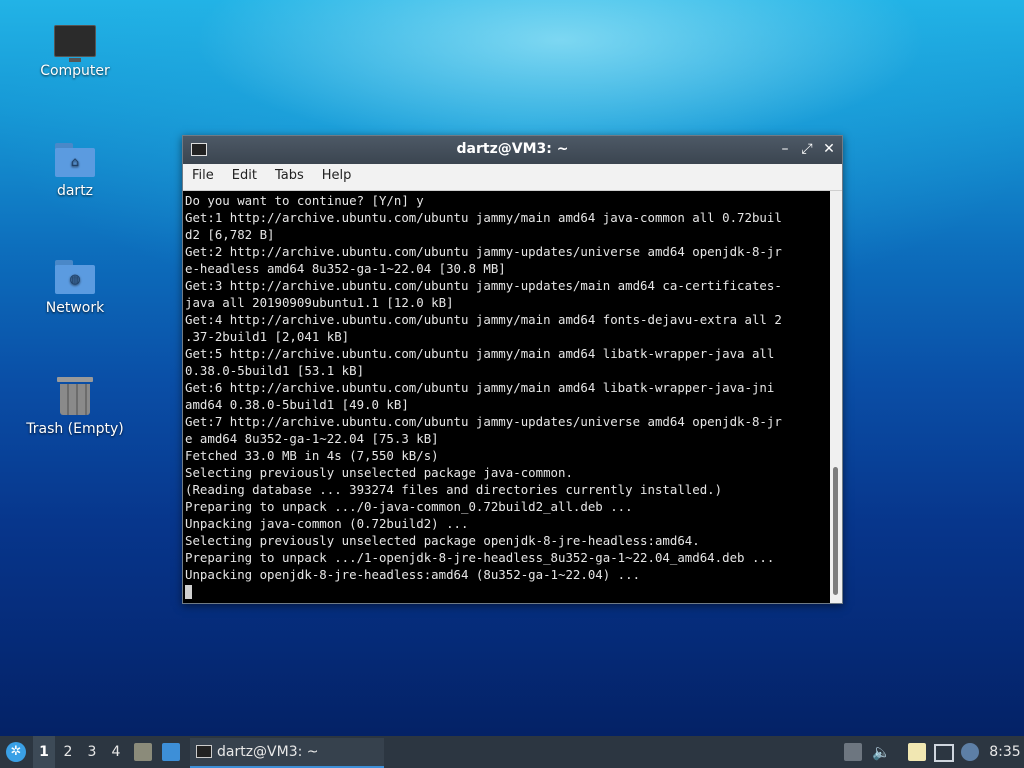 This screenshot has height=768, width=1024. I want to click on desktop-icon-home: ⌂ dartz, so click(75, 171).